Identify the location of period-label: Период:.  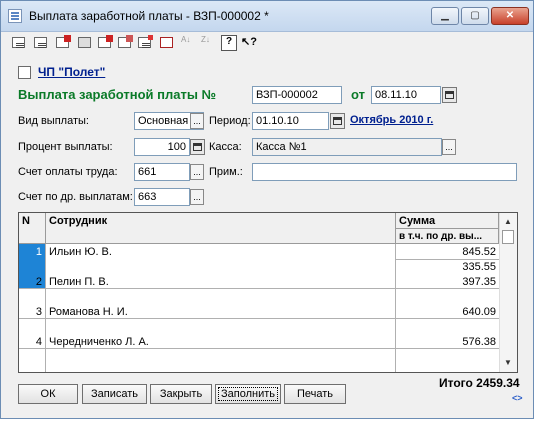
(230, 121).